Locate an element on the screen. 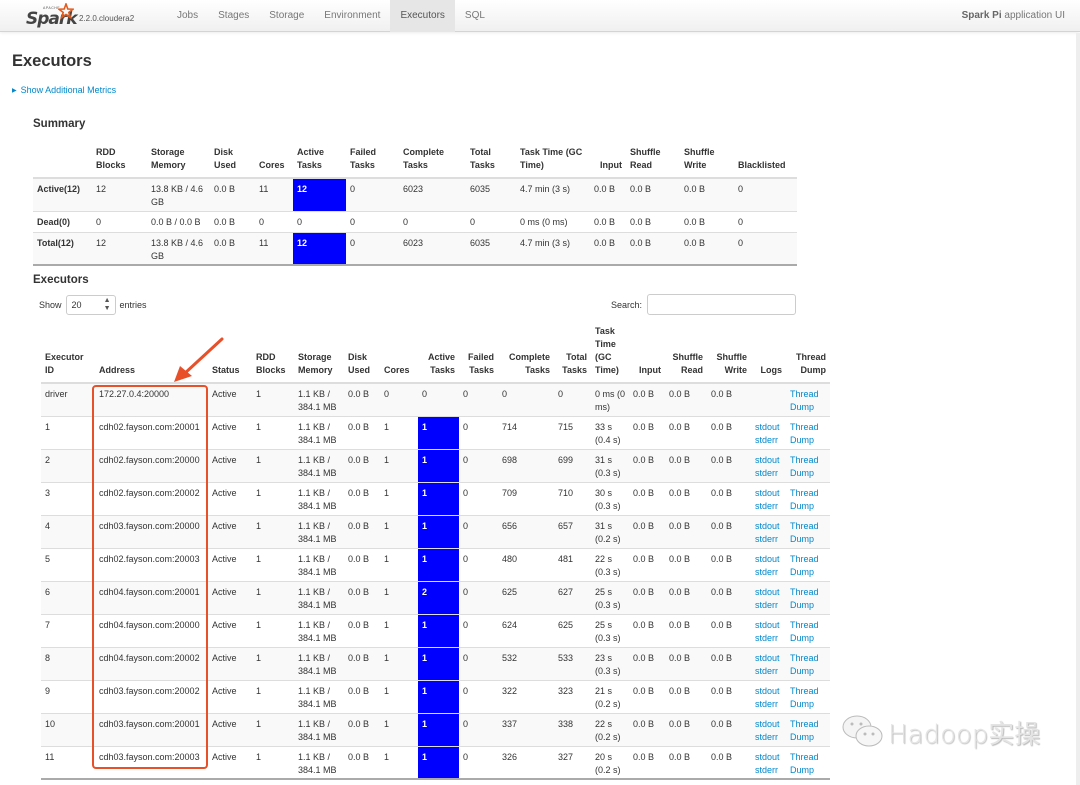 This screenshot has width=1080, height=785. header-status: Status is located at coordinates (230, 352).